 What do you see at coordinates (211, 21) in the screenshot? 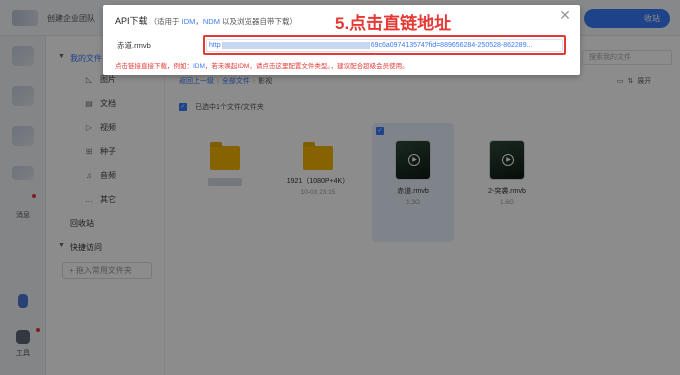
I see `ndm-link: NDM` at bounding box center [211, 21].